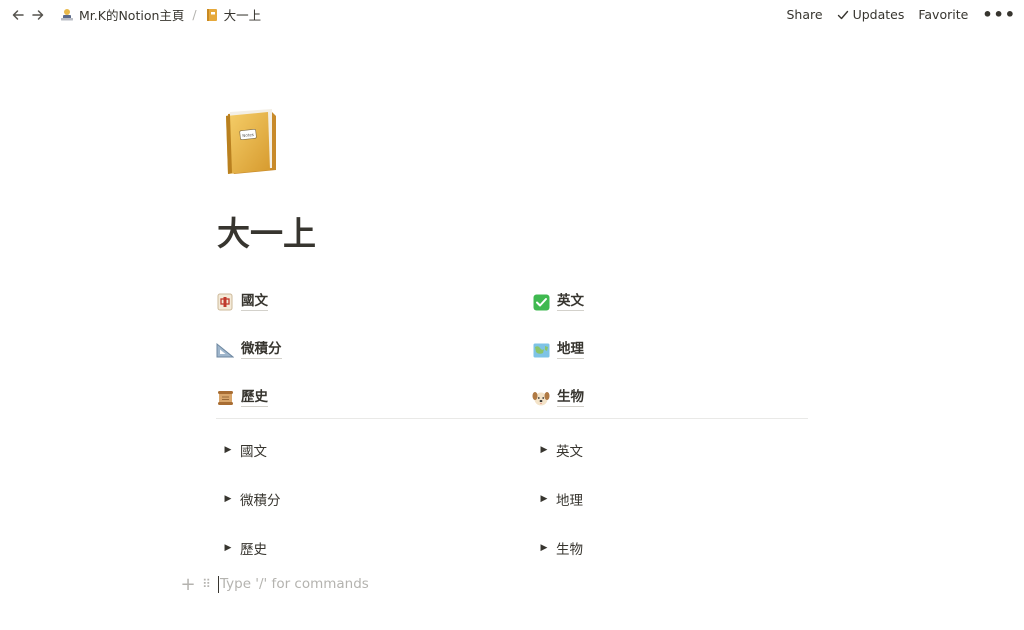 The image size is (1024, 630). What do you see at coordinates (374, 398) in the screenshot?
I see `page-link-history: 歷史` at bounding box center [374, 398].